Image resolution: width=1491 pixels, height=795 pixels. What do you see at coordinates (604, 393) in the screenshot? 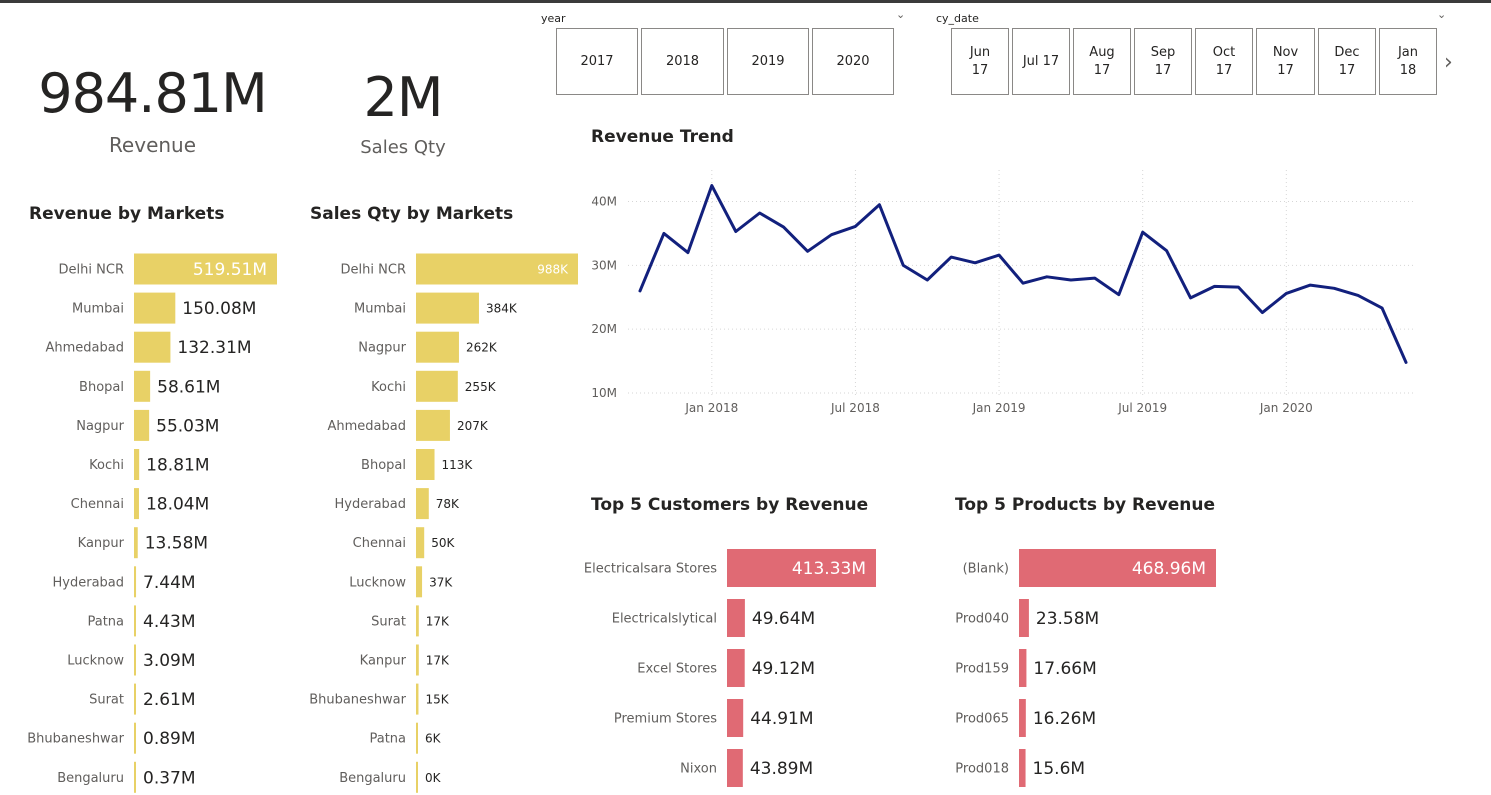
I see `trend-y-tick-label: 10M` at bounding box center [604, 393].